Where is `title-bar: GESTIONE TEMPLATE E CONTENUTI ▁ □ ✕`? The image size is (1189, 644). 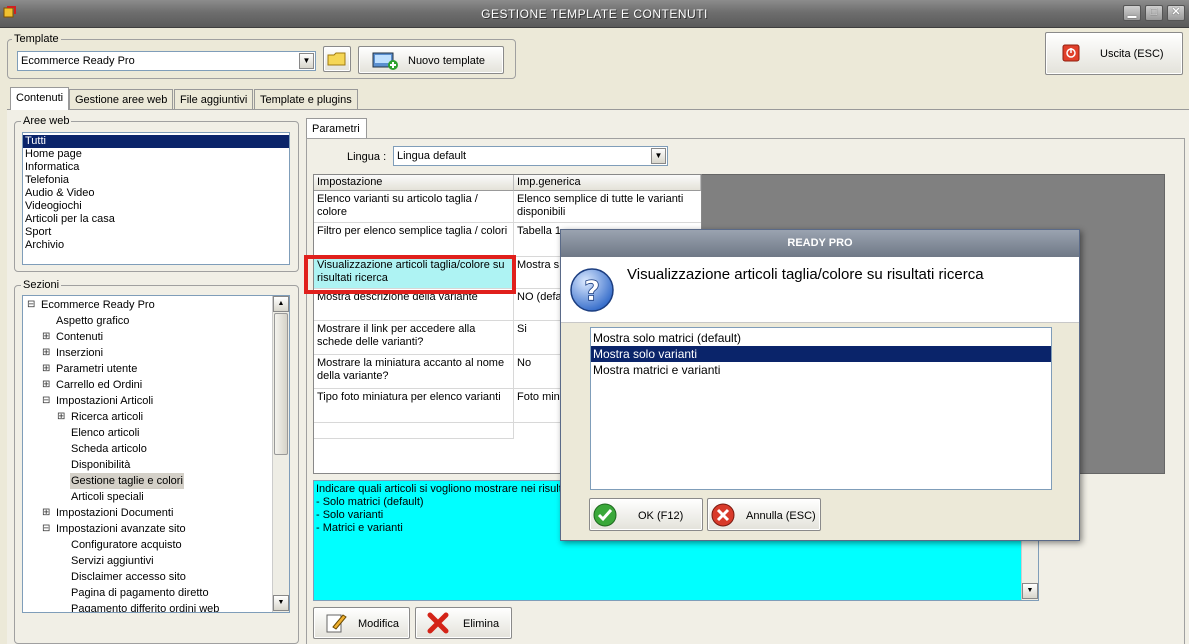
title-bar: GESTIONE TEMPLATE E CONTENUTI ▁ □ ✕ is located at coordinates (594, 14).